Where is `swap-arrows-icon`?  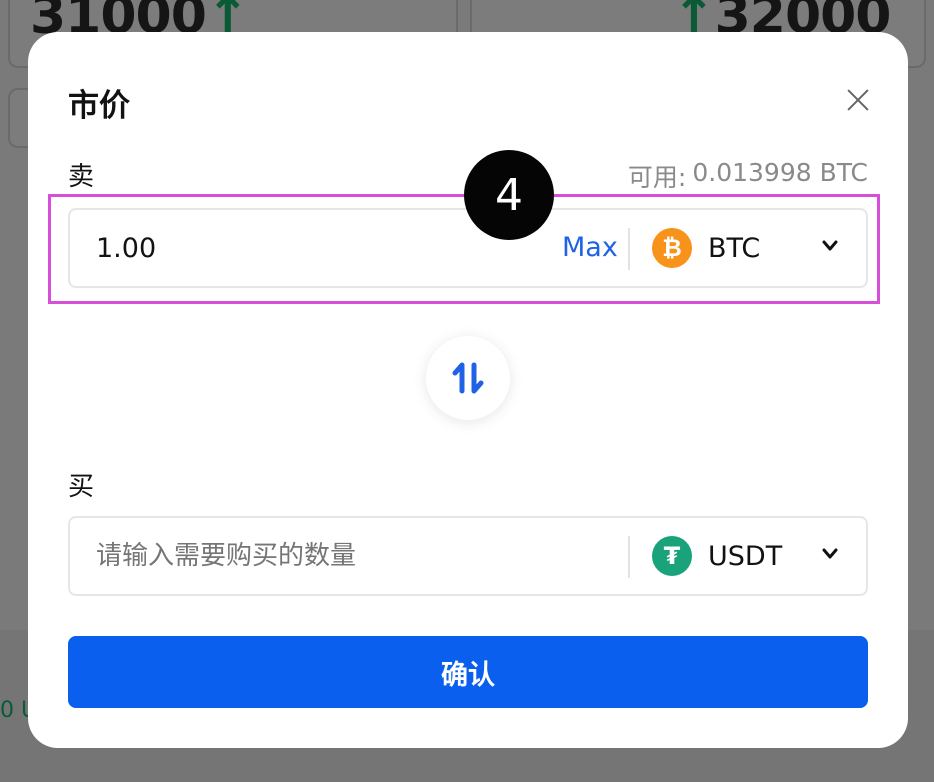
swap-arrows-icon is located at coordinates (468, 378).